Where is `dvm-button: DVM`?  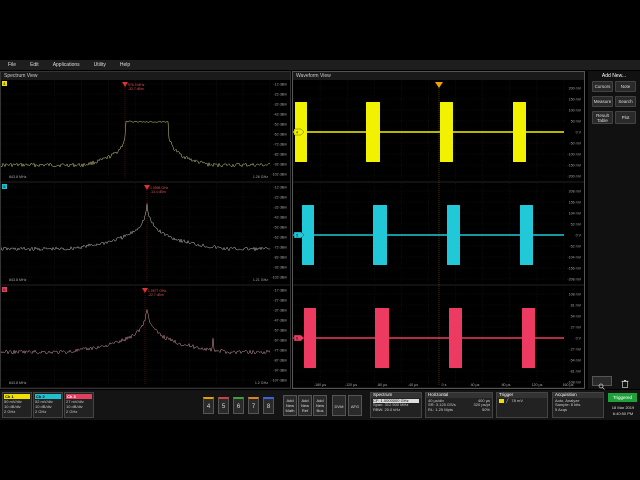 dvm-button: DVM is located at coordinates (339, 405).